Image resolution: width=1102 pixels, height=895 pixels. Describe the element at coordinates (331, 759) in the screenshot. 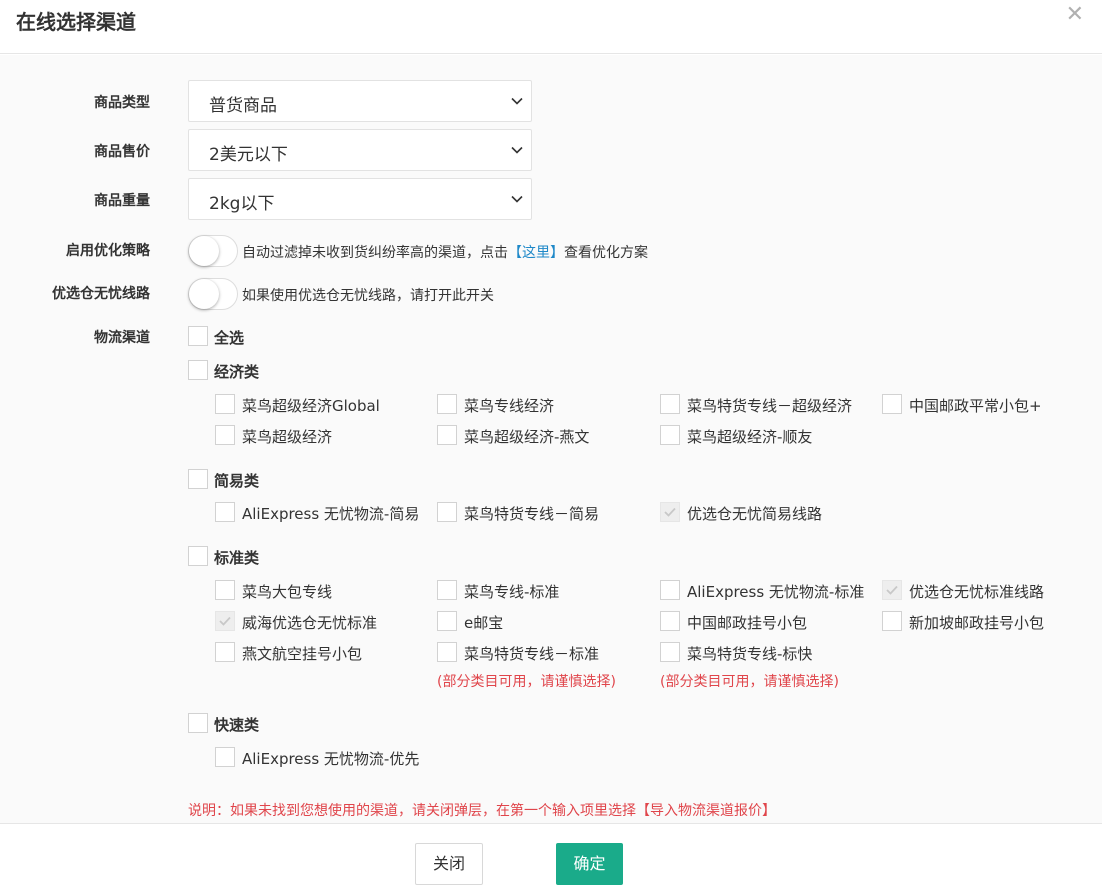

I see `channel-label: AliExpress 无忧物流-优先` at that location.